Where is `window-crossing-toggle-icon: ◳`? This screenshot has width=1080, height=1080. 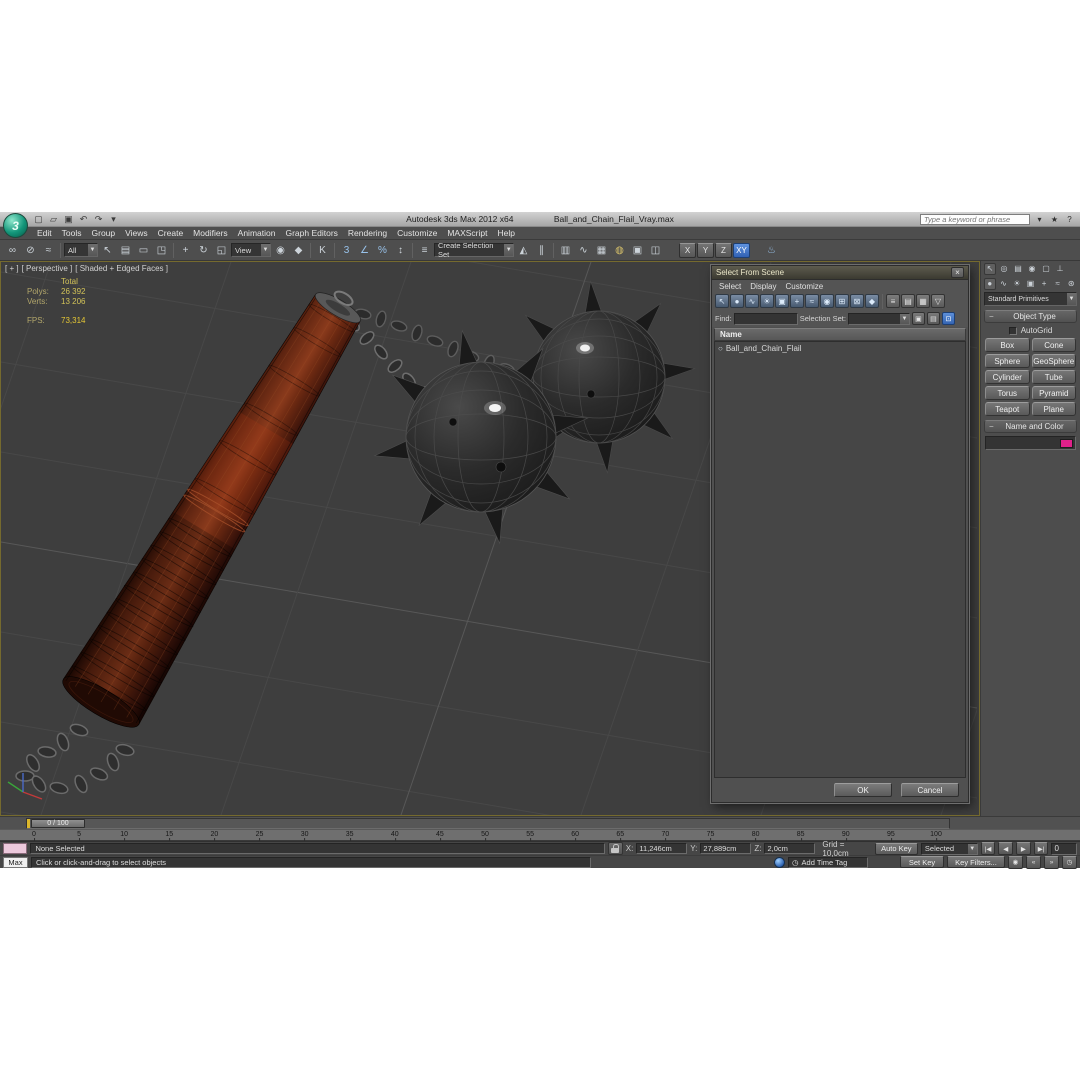 window-crossing-toggle-icon: ◳ is located at coordinates (161, 250).